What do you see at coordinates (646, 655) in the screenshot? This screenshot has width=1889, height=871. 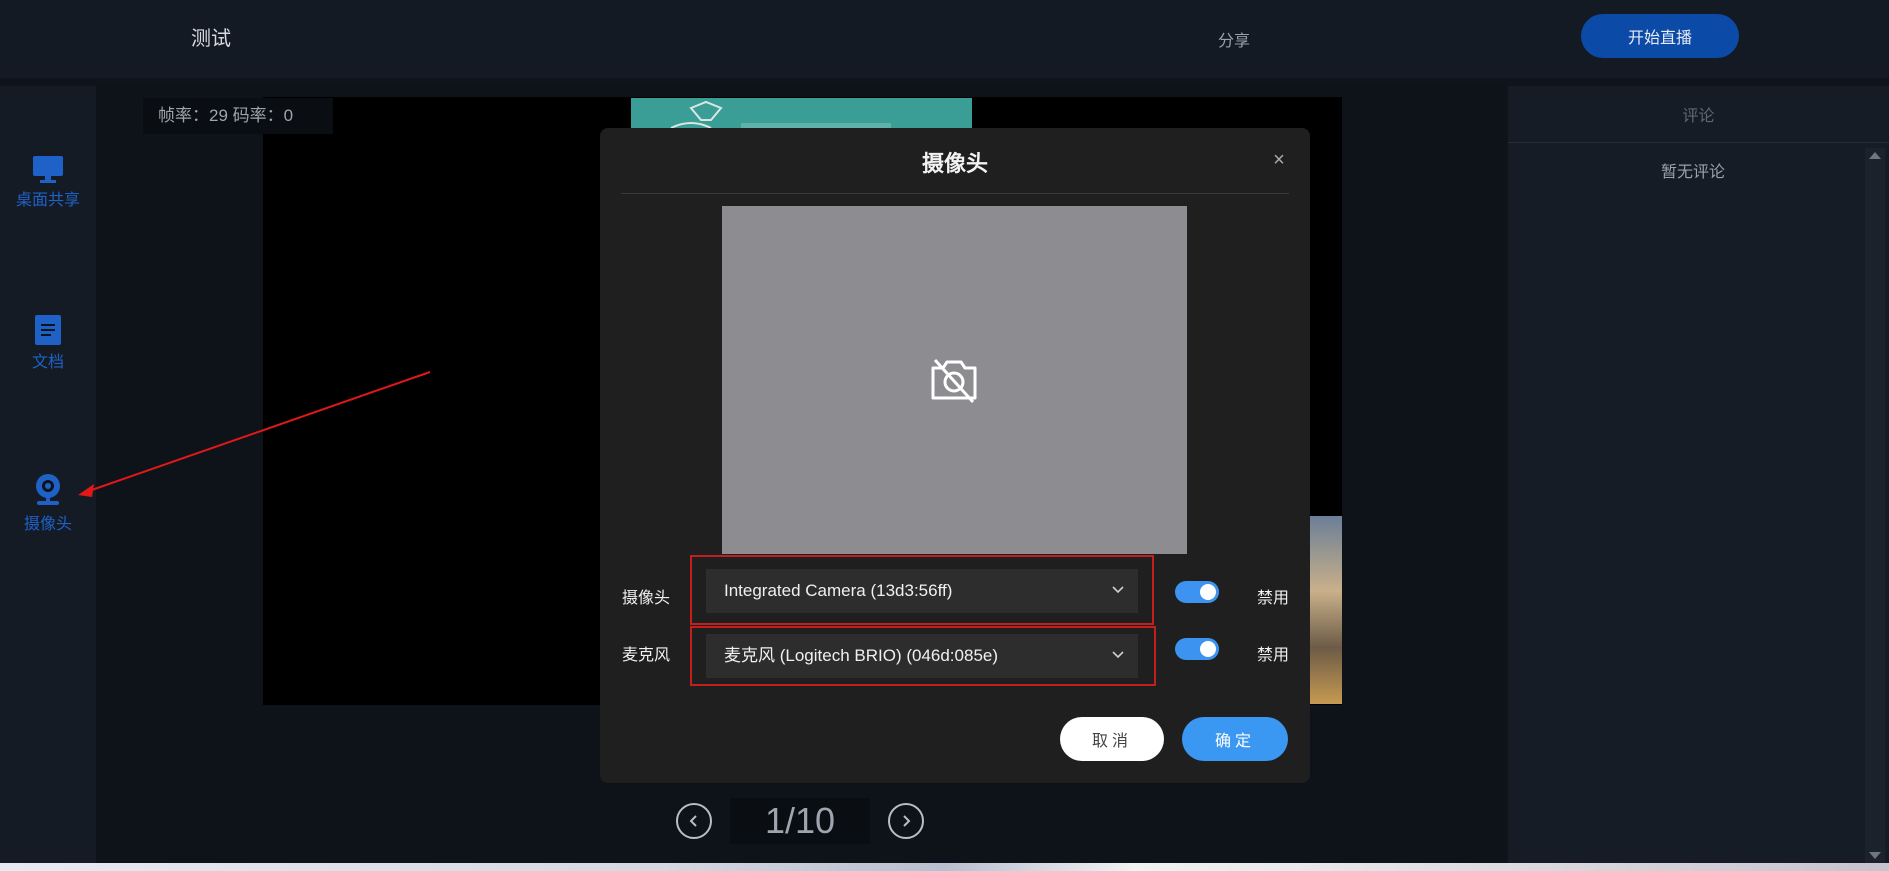 I see `microphone-label: 麦克风` at bounding box center [646, 655].